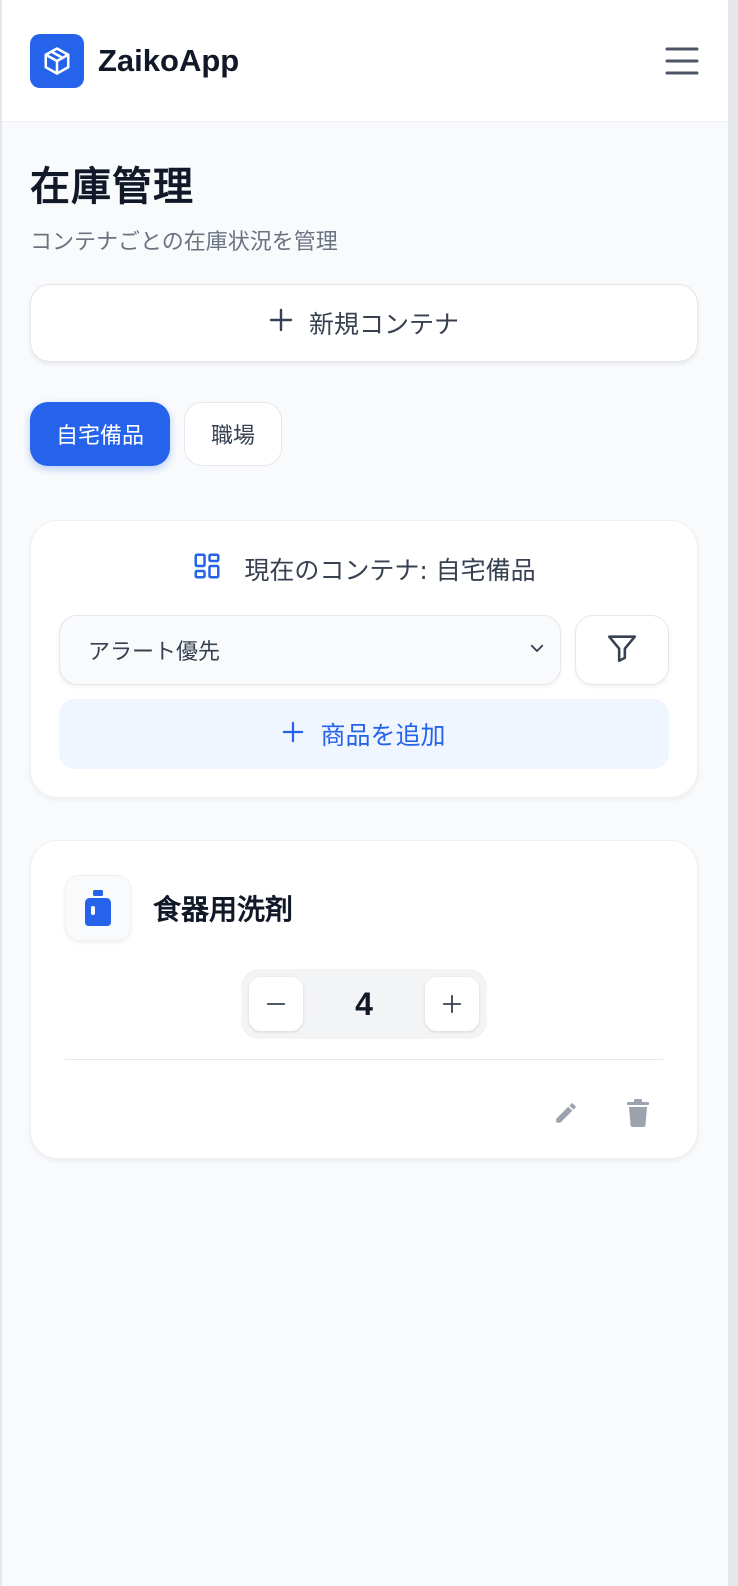 Image resolution: width=738 pixels, height=1586 pixels. I want to click on sort-select: アラート優先, so click(310, 650).